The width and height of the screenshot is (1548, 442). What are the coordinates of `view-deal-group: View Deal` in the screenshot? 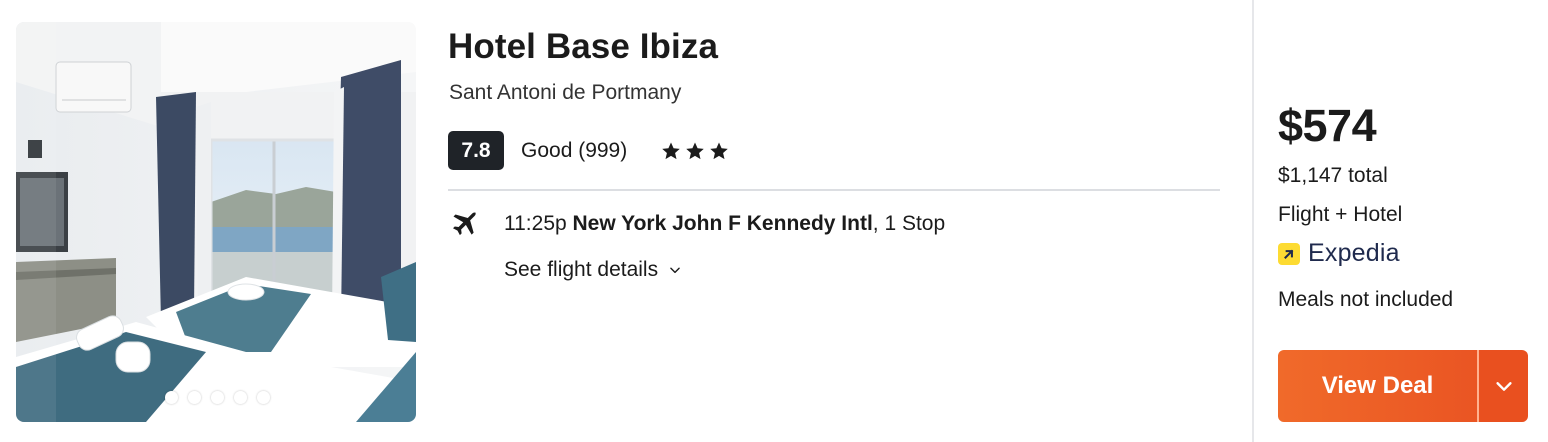 It's located at (1403, 386).